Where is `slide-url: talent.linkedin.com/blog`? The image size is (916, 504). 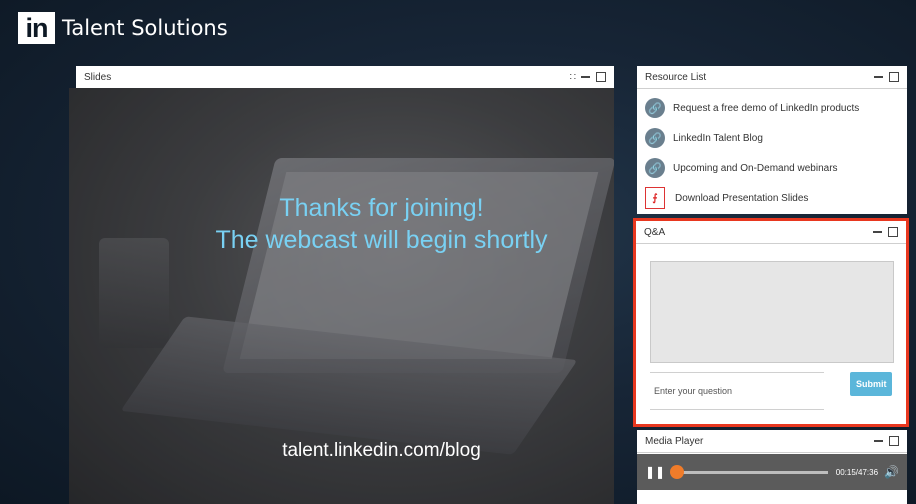 slide-url: talent.linkedin.com/blog is located at coordinates (381, 450).